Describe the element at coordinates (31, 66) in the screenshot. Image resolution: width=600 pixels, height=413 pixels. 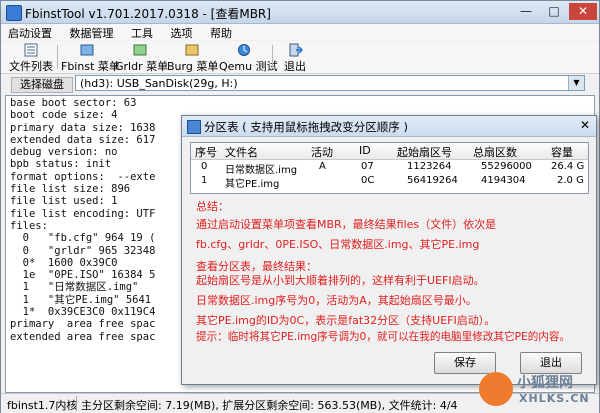
I see `file-list-label: 文件列表` at that location.